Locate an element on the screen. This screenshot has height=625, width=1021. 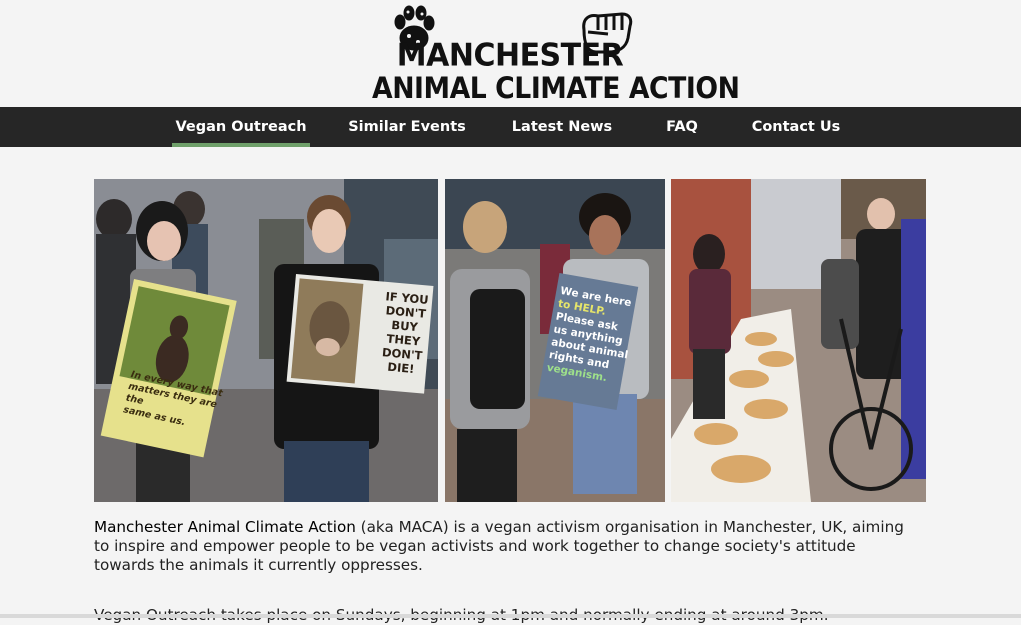
sign-cow-text: IF YOU DON'T BUY THEY DON'T DIE! is located at coordinates (403, 332).